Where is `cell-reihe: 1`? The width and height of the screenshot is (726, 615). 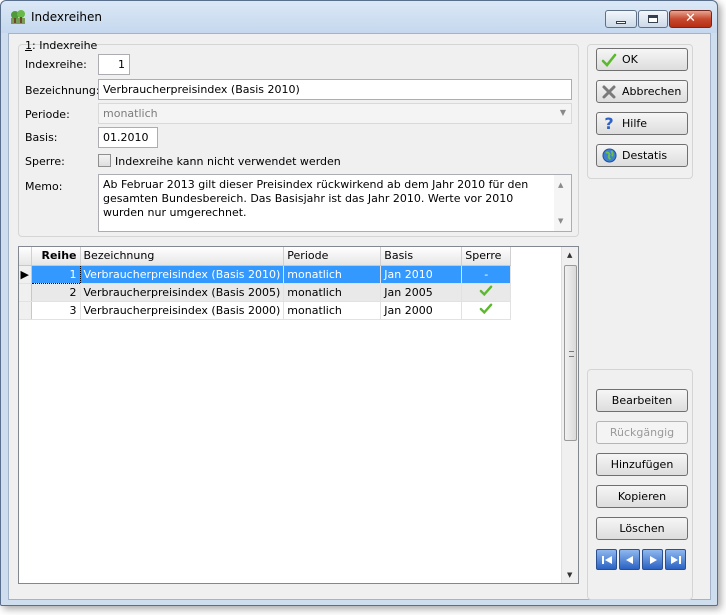 cell-reihe: 1 is located at coordinates (55, 274).